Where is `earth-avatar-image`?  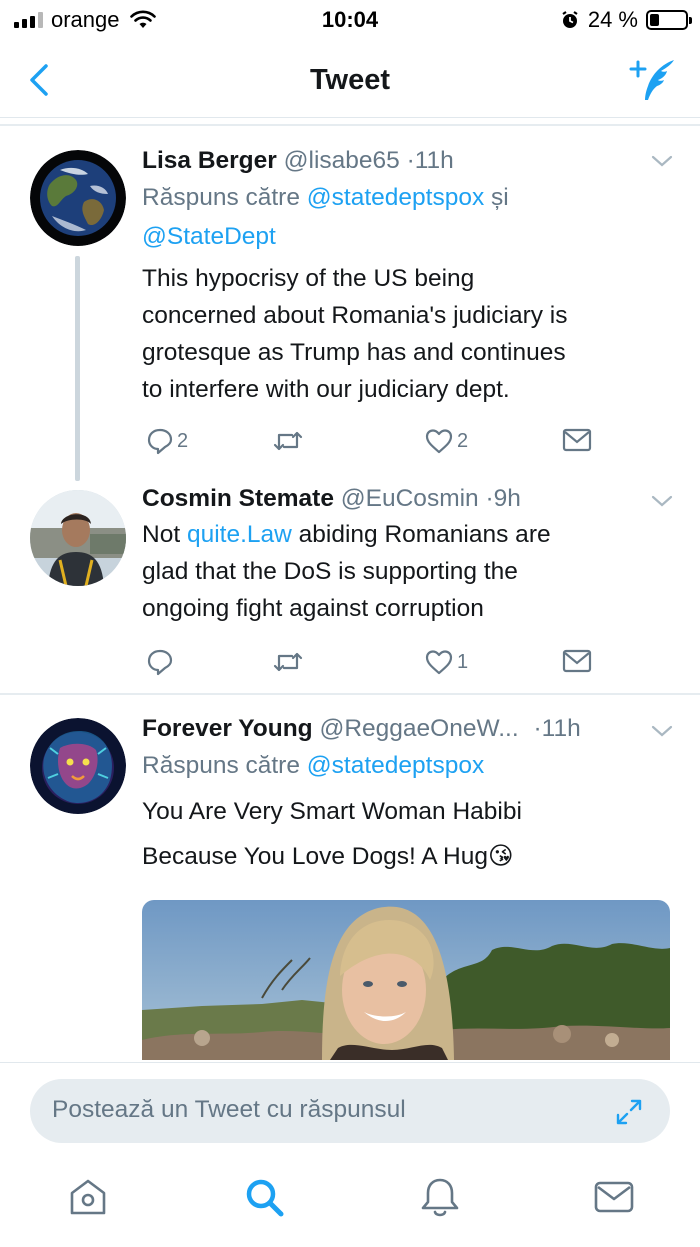
earth-avatar-image is located at coordinates (78, 198).